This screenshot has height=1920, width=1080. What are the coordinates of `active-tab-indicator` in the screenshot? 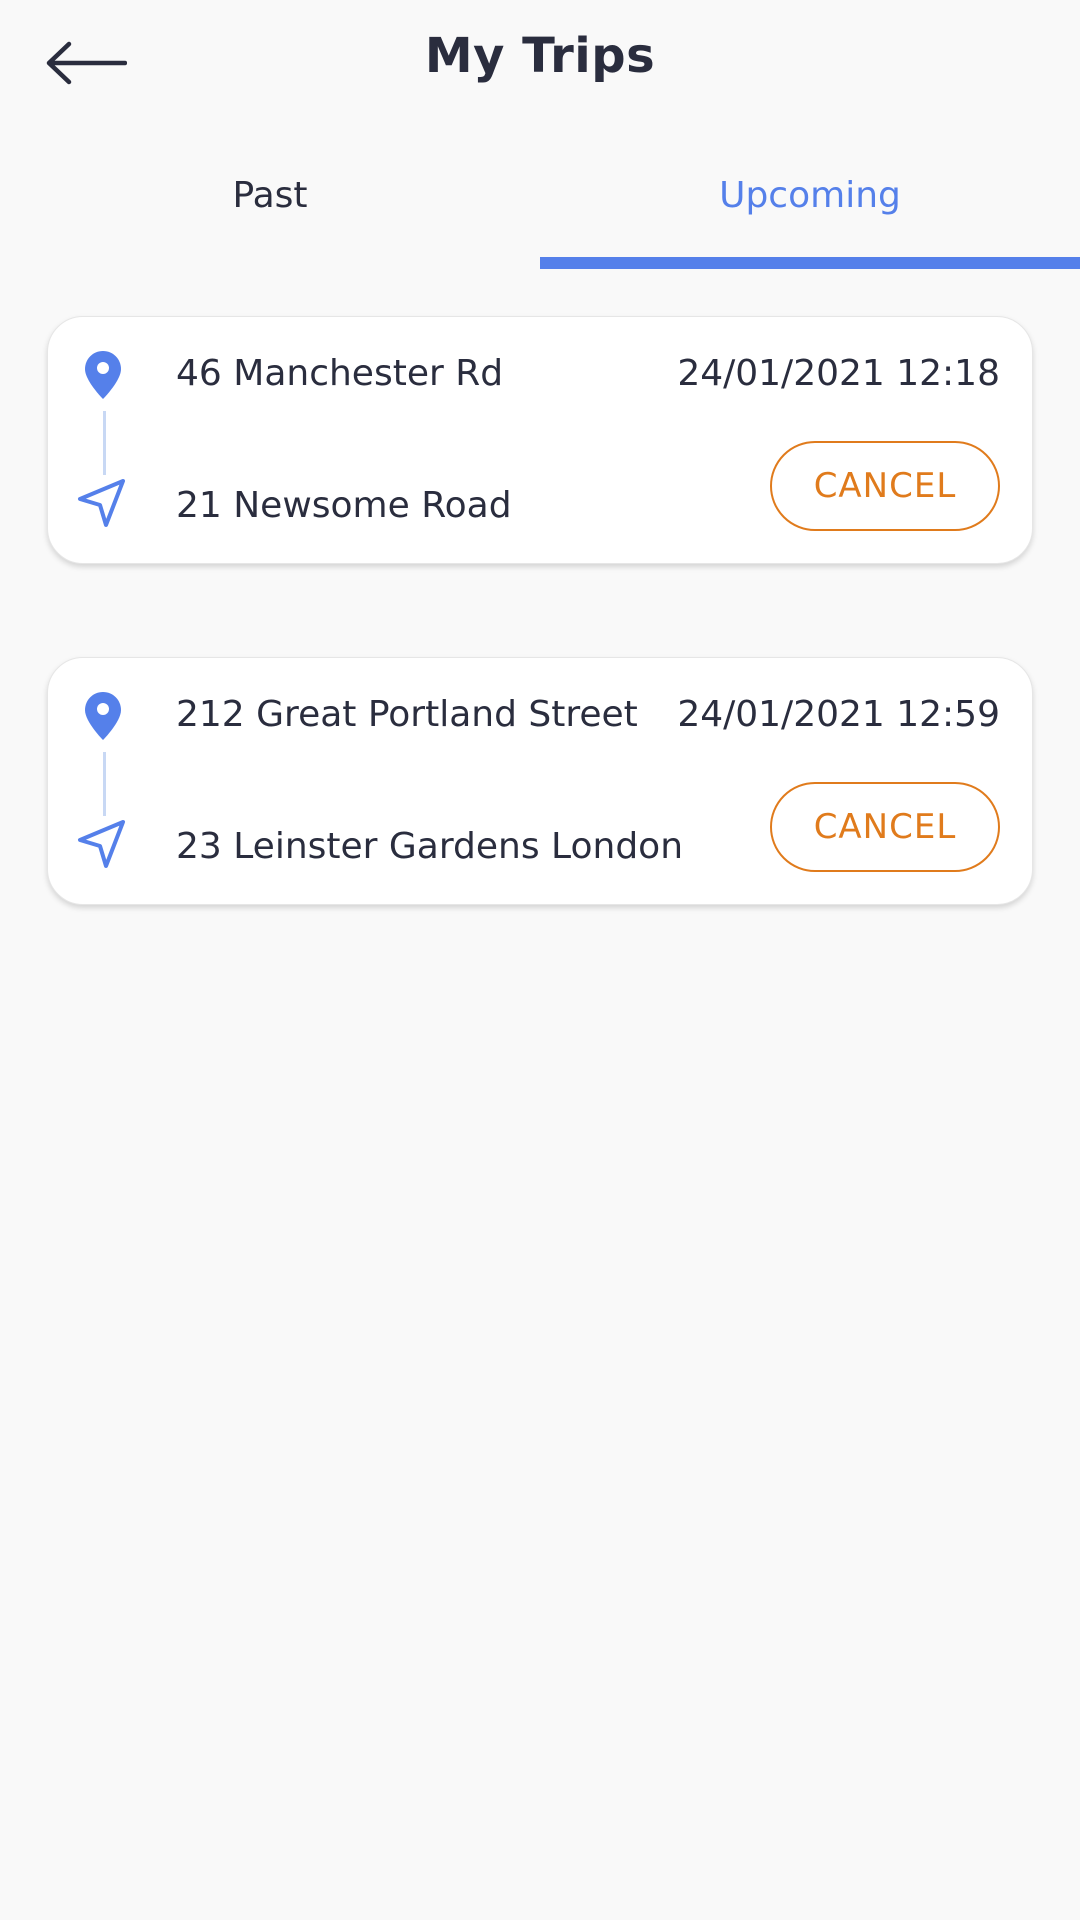 It's located at (810, 263).